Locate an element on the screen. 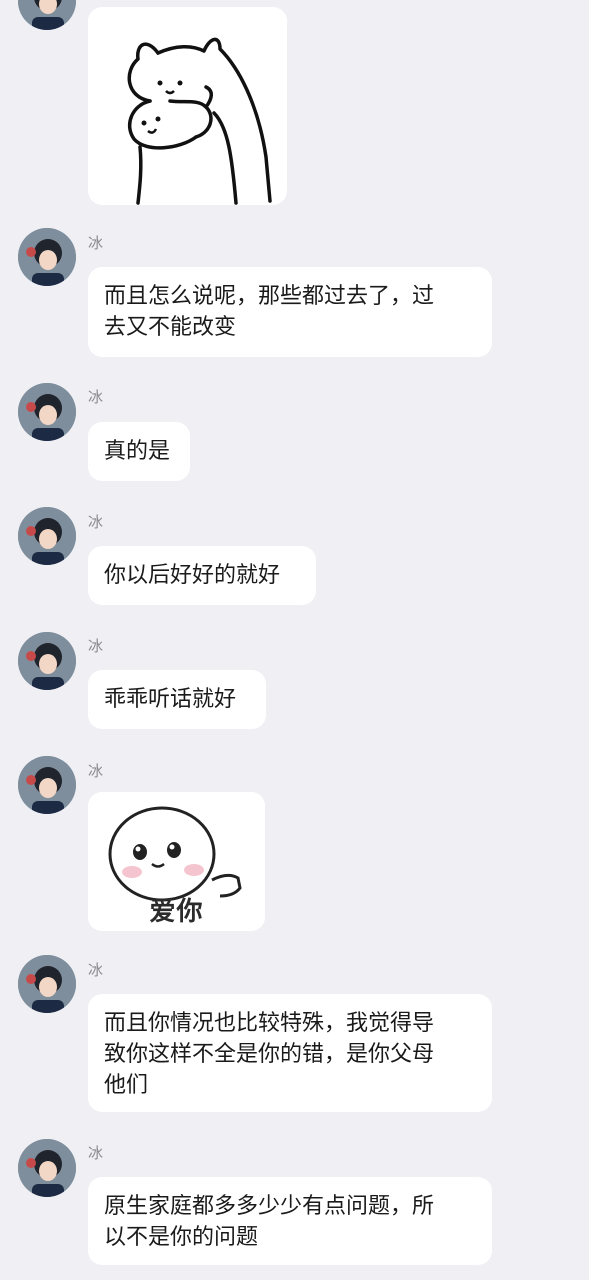 This screenshot has width=589, height=1280. message-text: 乖乖听话就好 is located at coordinates (170, 699).